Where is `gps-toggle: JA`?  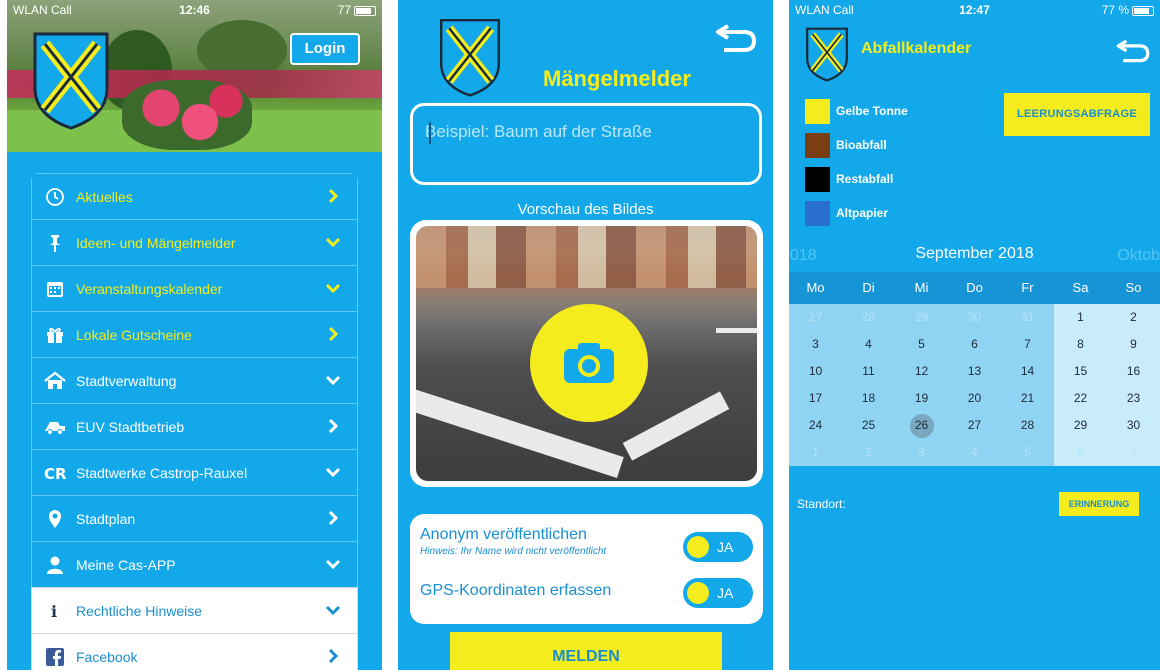 gps-toggle: JA is located at coordinates (718, 593).